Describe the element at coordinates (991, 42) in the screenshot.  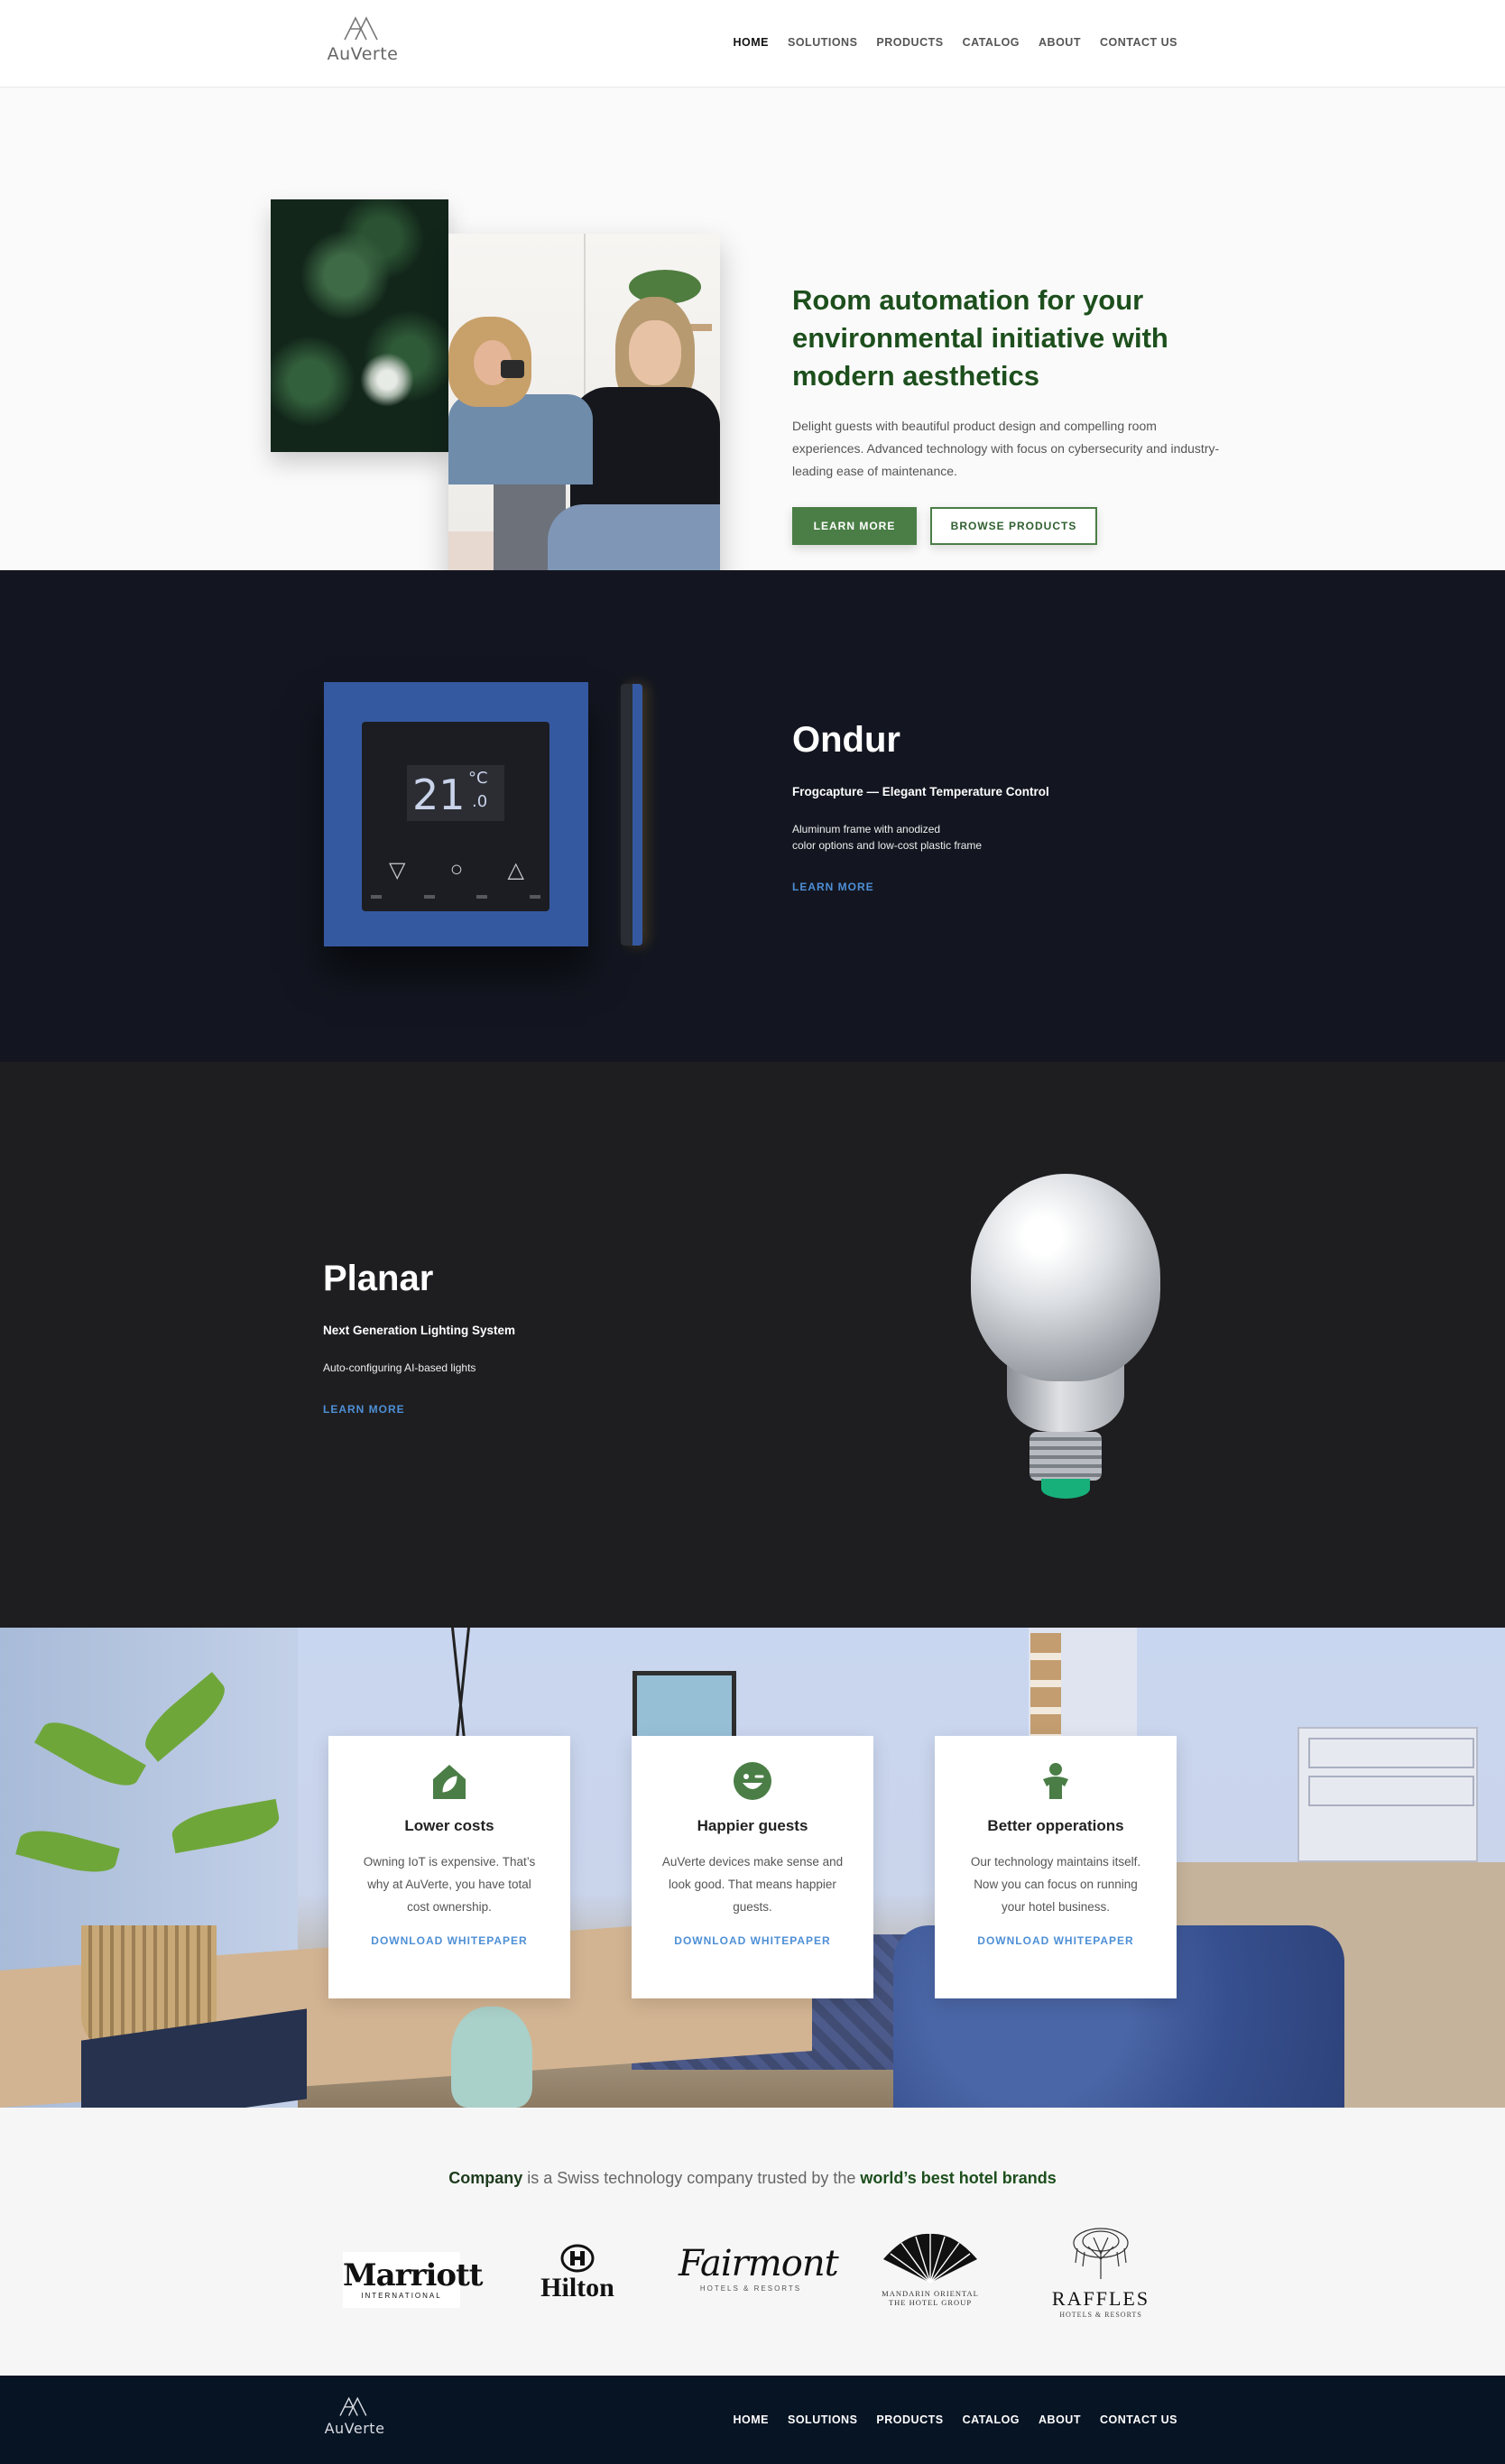
I see `nav-catalog: CATALOG` at that location.